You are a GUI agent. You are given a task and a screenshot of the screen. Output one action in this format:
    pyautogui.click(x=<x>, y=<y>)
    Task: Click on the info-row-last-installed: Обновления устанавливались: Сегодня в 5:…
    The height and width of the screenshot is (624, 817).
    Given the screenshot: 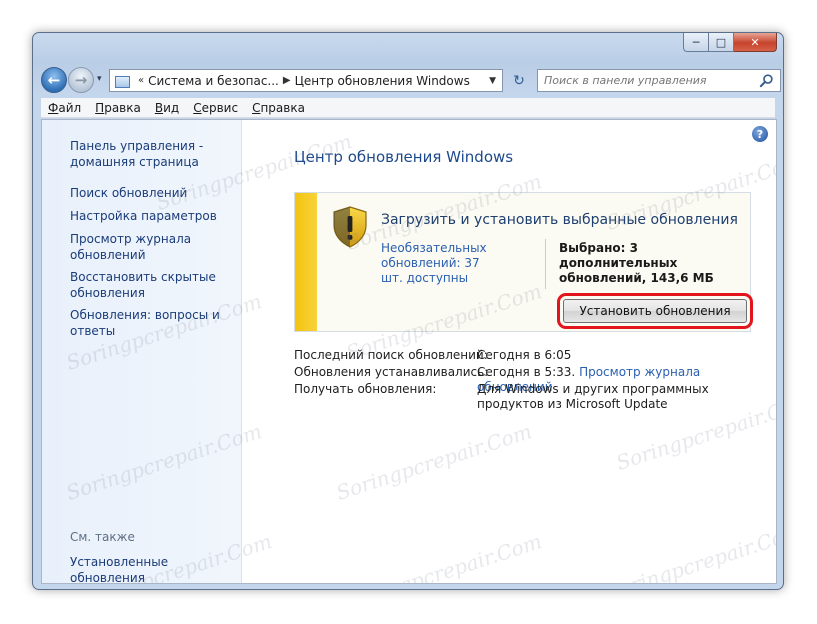 What is the action you would take?
    pyautogui.click(x=529, y=379)
    